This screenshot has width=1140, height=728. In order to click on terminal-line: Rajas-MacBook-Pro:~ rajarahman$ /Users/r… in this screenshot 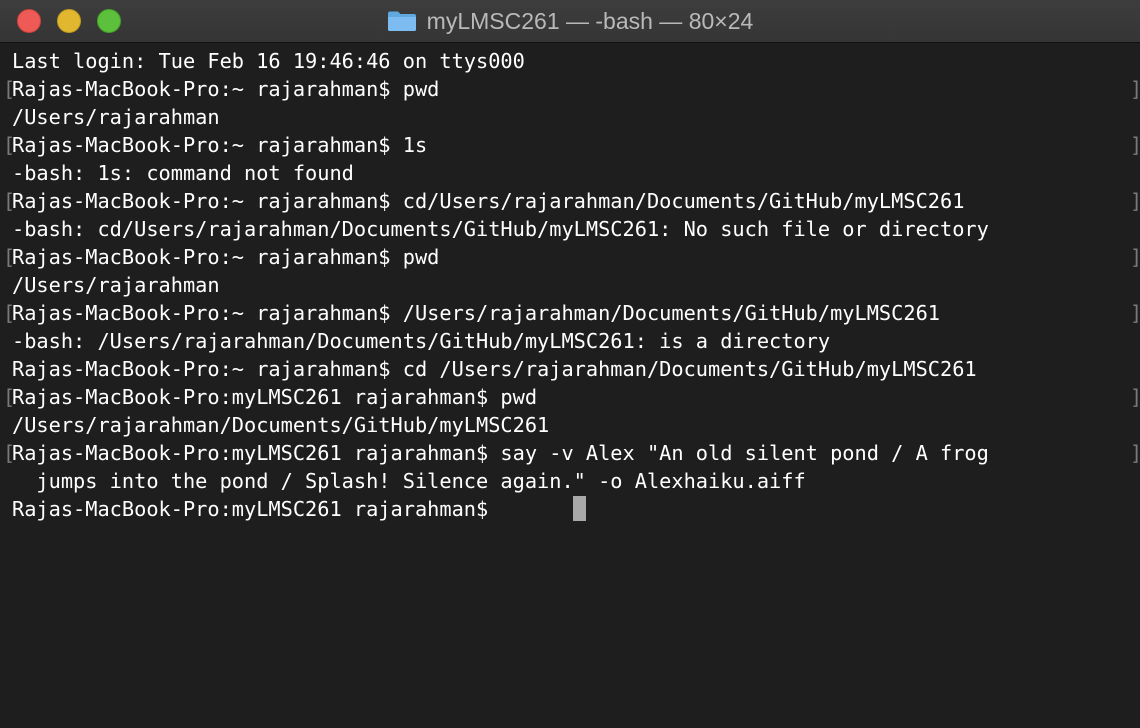, I will do `click(476, 313)`.